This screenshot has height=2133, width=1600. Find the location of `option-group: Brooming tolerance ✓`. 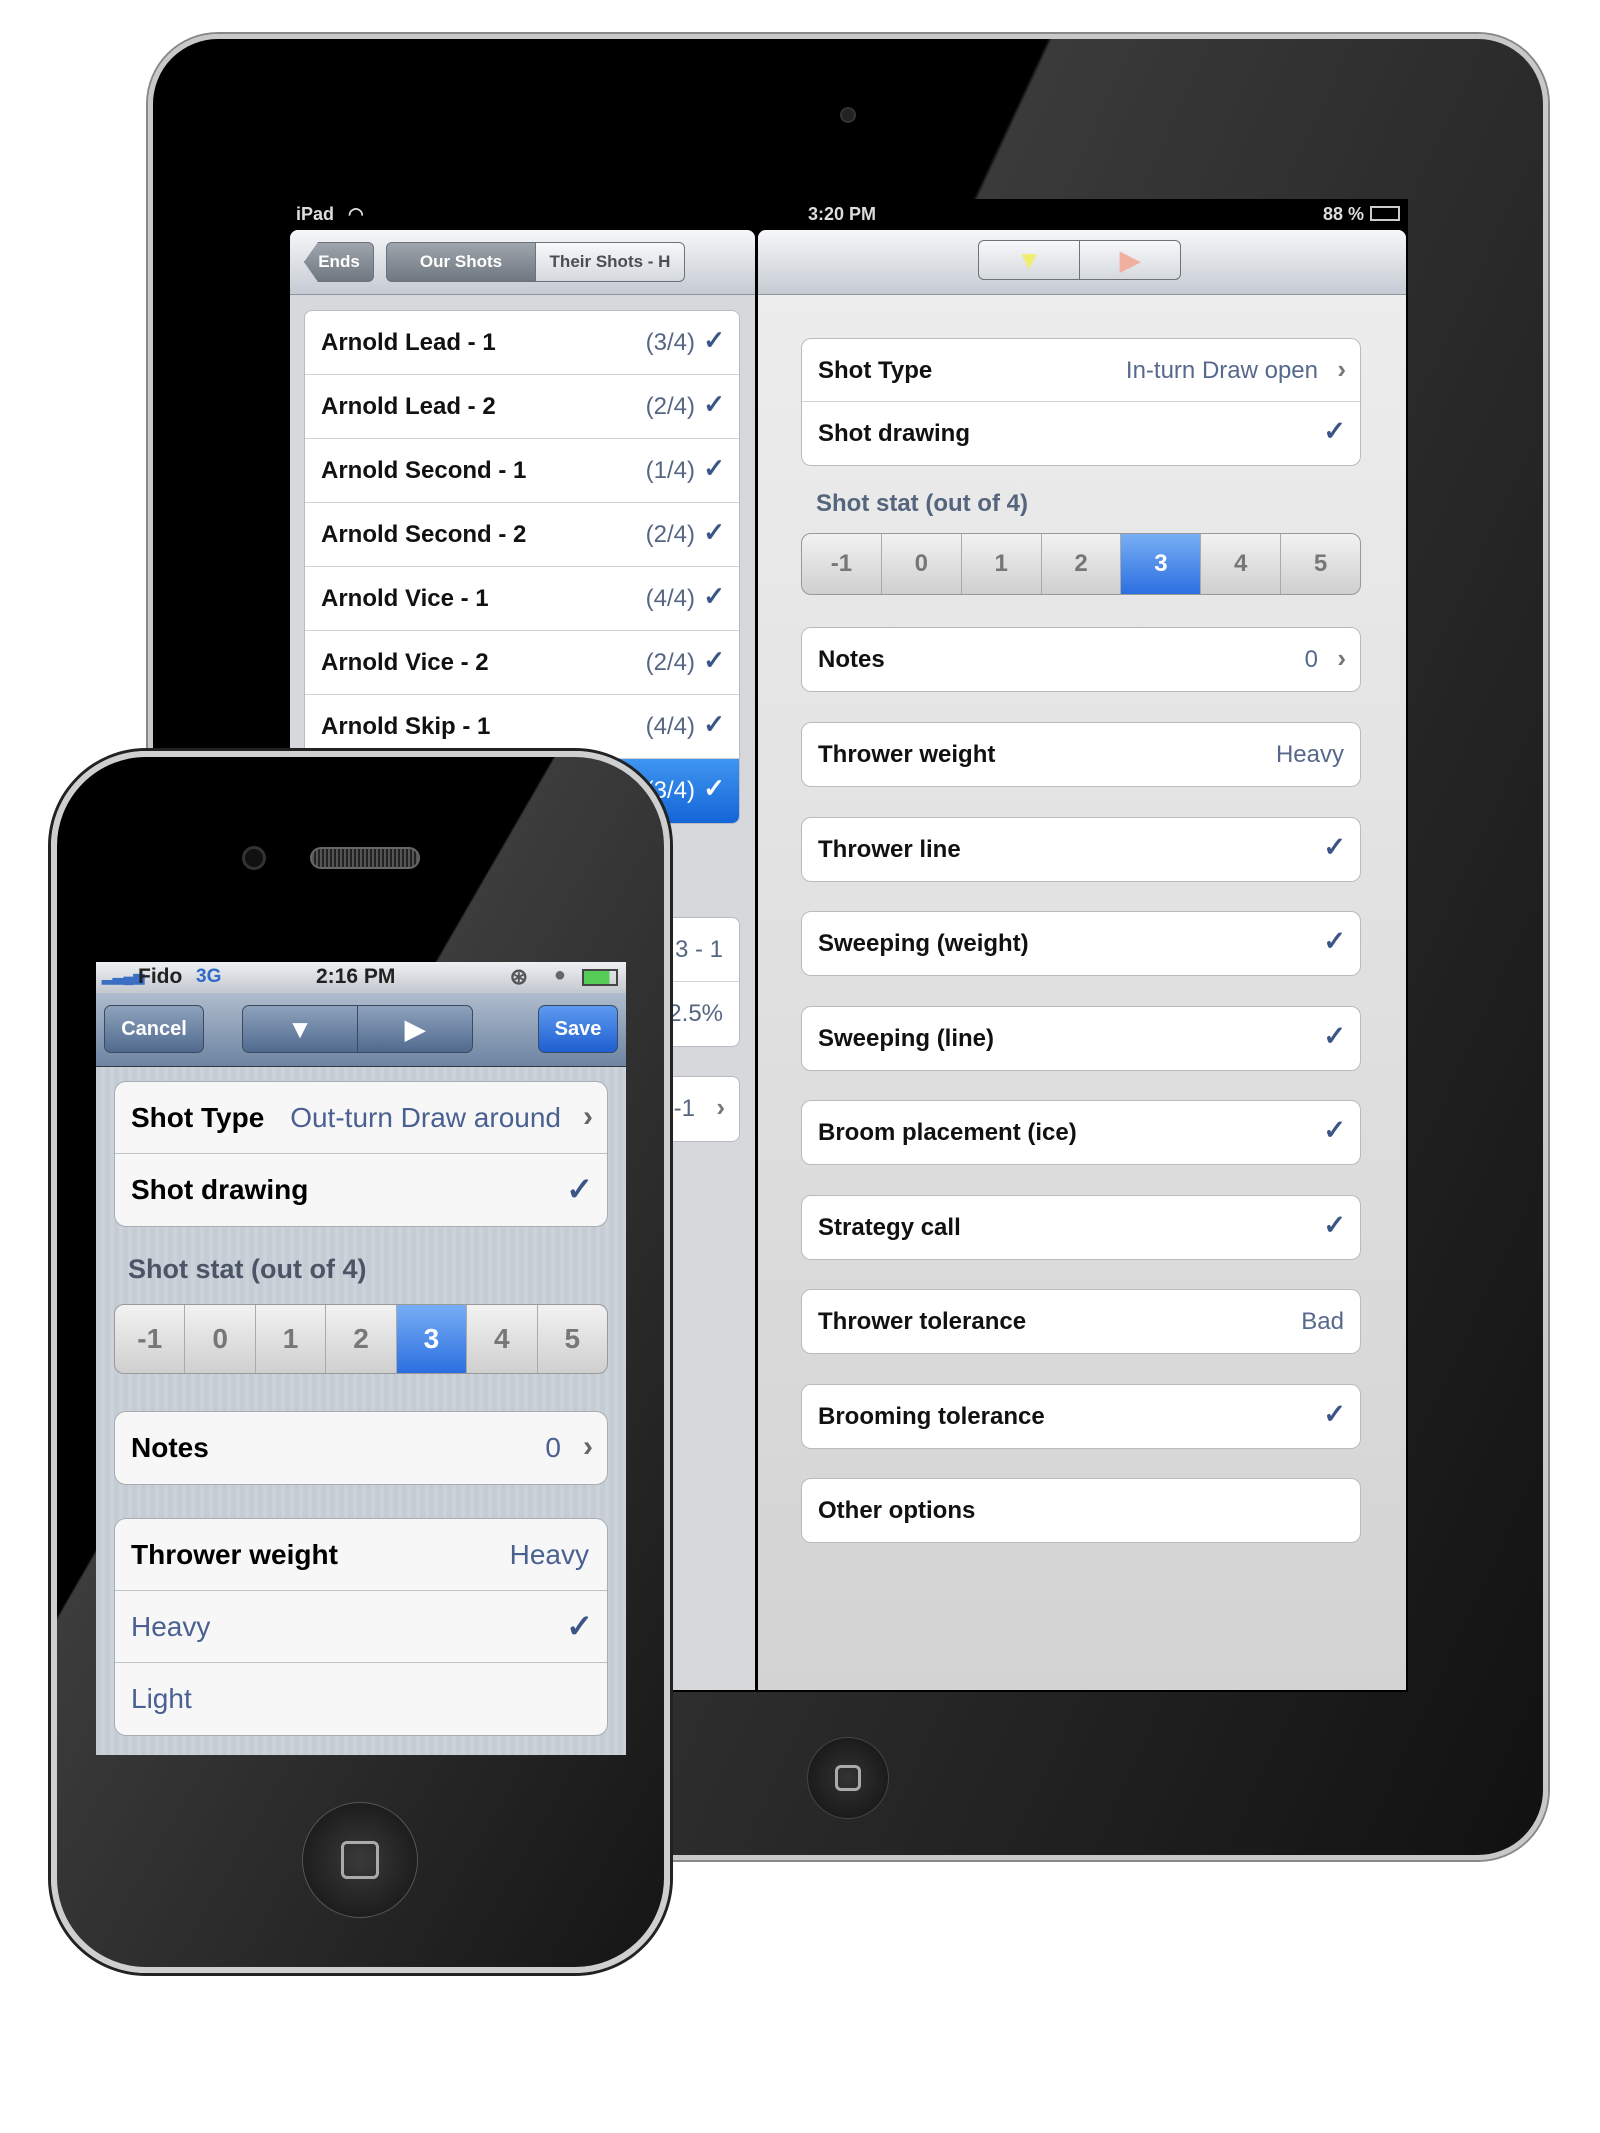

option-group: Brooming tolerance ✓ is located at coordinates (1081, 1416).